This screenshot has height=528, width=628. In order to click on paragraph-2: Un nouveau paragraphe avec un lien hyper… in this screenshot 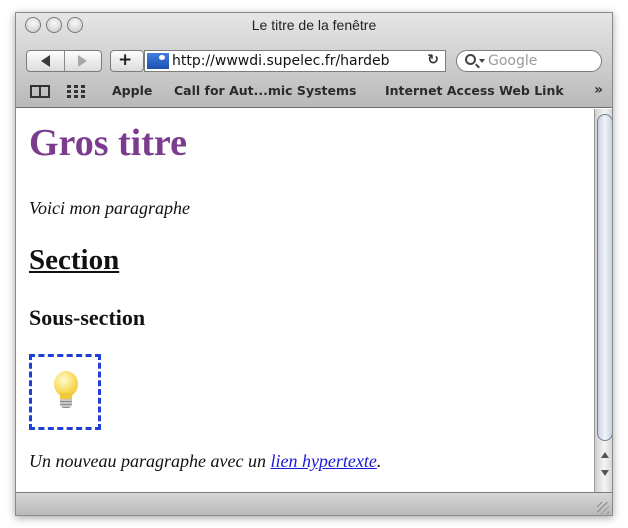, I will do `click(205, 461)`.